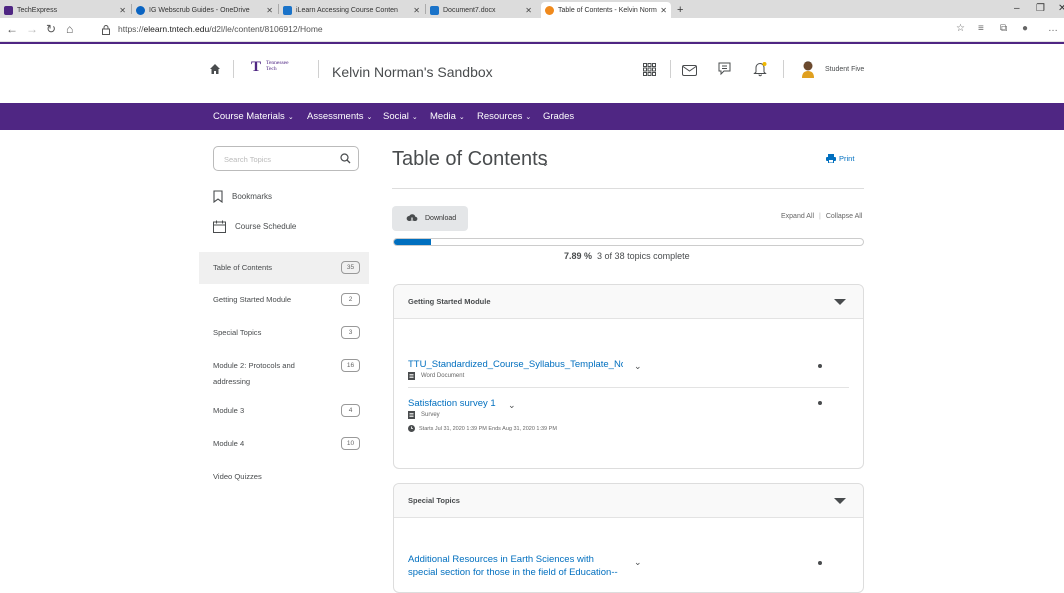  What do you see at coordinates (373, 271) in the screenshot?
I see `active-pointer` at bounding box center [373, 271].